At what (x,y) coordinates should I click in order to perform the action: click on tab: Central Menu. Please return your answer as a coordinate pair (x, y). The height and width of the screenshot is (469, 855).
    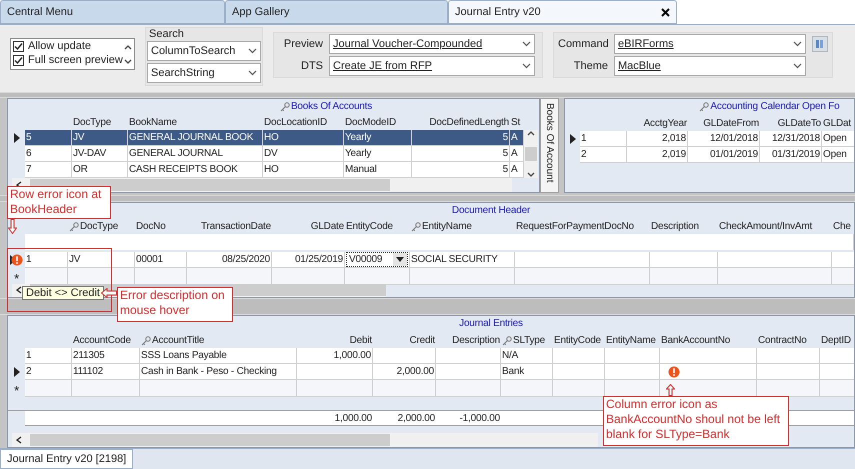
    Looking at the image, I should click on (112, 12).